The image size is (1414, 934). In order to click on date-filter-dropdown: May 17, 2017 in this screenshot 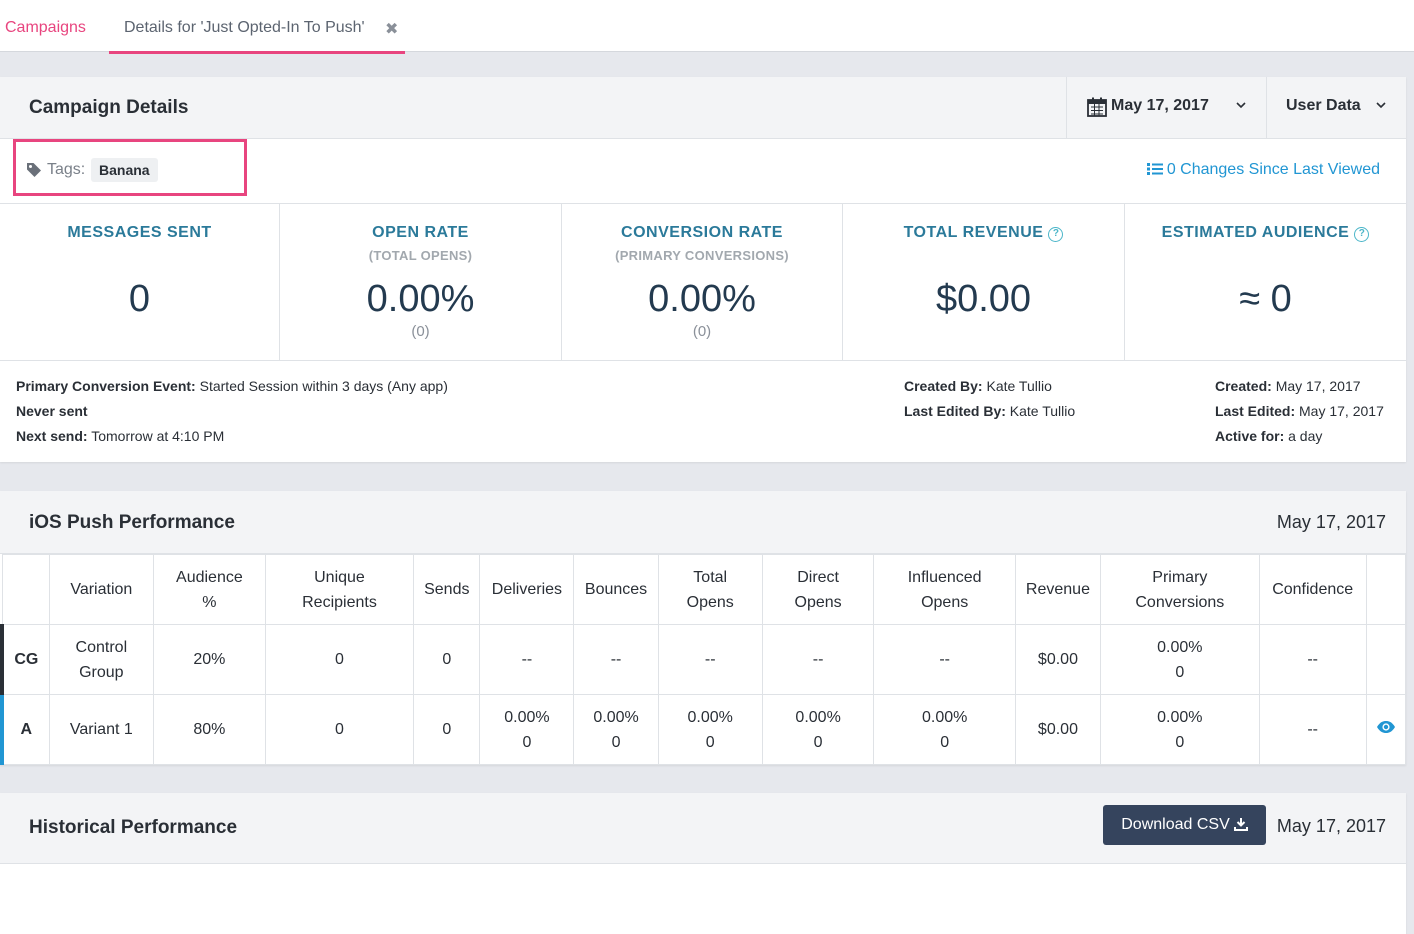, I will do `click(1166, 108)`.